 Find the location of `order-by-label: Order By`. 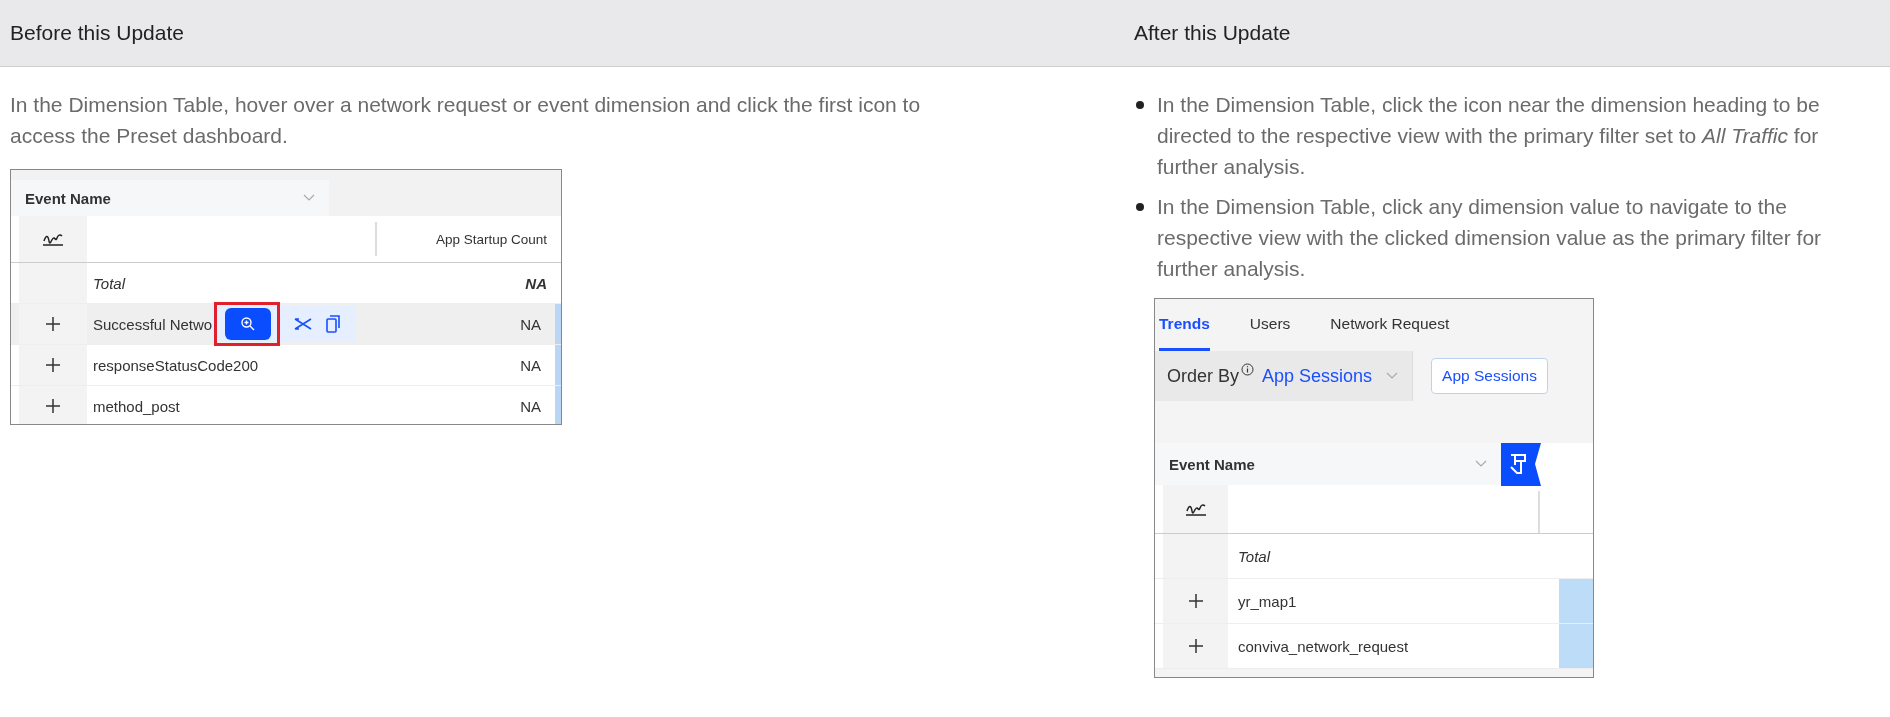

order-by-label: Order By is located at coordinates (1203, 376).